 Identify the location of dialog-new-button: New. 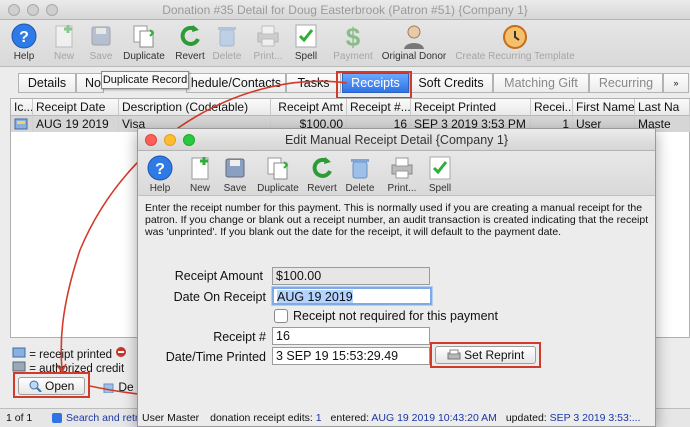
(200, 174).